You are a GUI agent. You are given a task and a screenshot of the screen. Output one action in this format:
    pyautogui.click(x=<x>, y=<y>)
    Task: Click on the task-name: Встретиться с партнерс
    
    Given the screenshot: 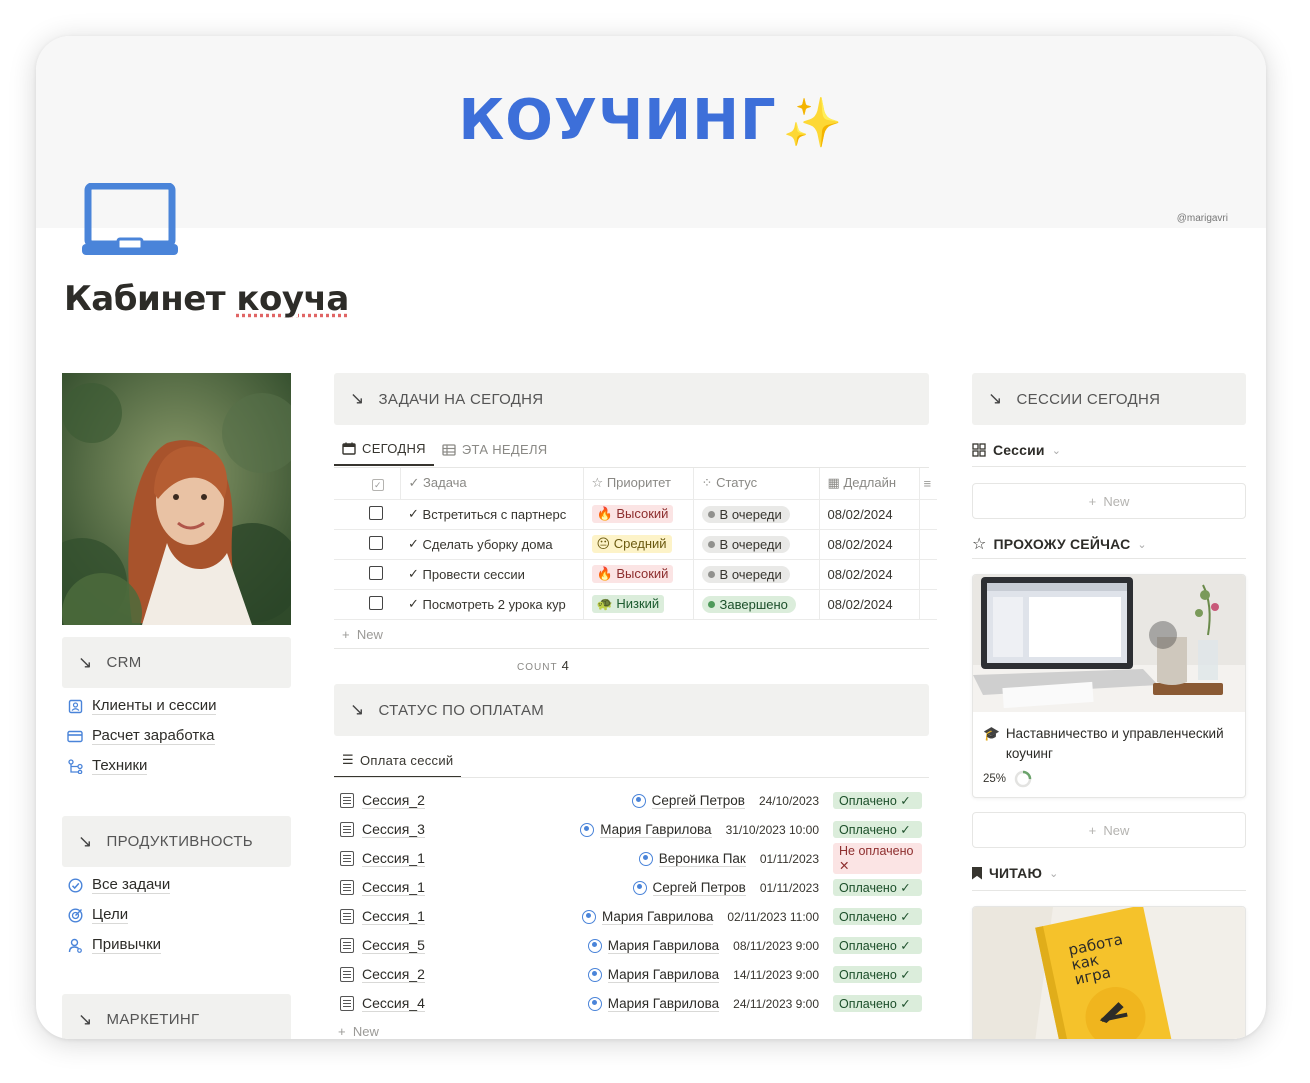 What is the action you would take?
    pyautogui.click(x=499, y=514)
    